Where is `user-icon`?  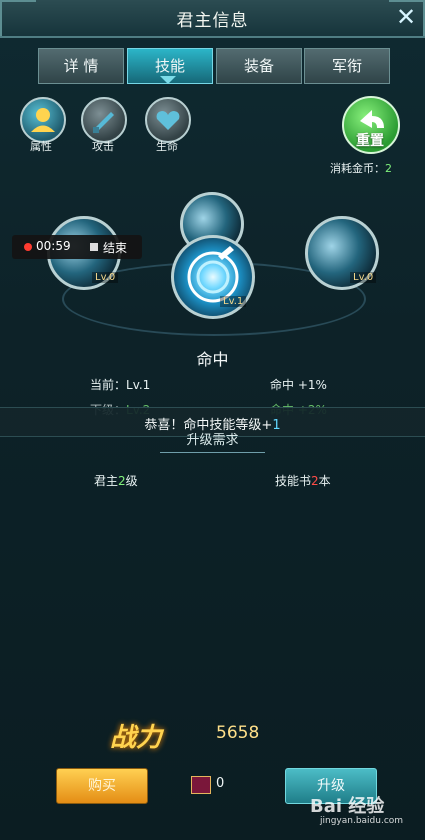 user-icon is located at coordinates (43, 120).